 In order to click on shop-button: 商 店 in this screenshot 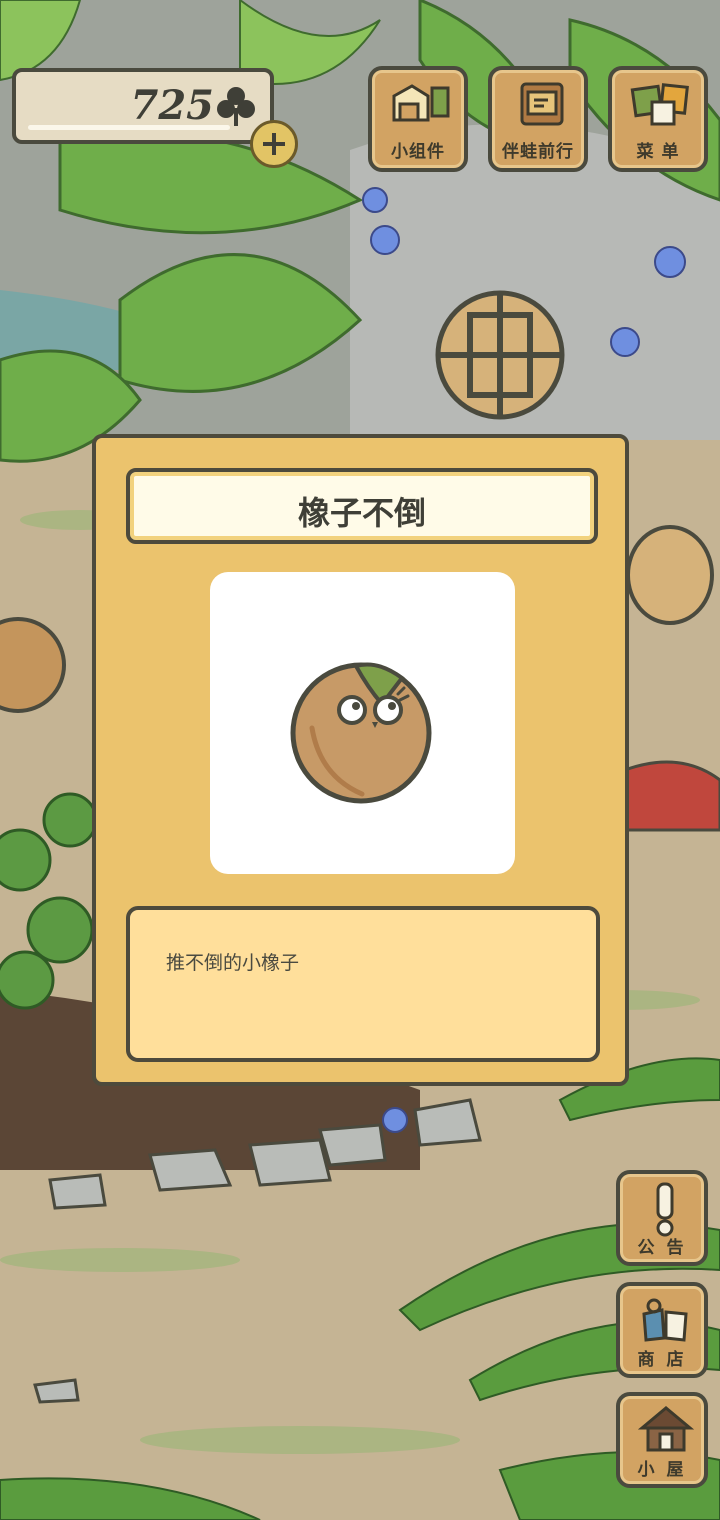, I will do `click(662, 1330)`.